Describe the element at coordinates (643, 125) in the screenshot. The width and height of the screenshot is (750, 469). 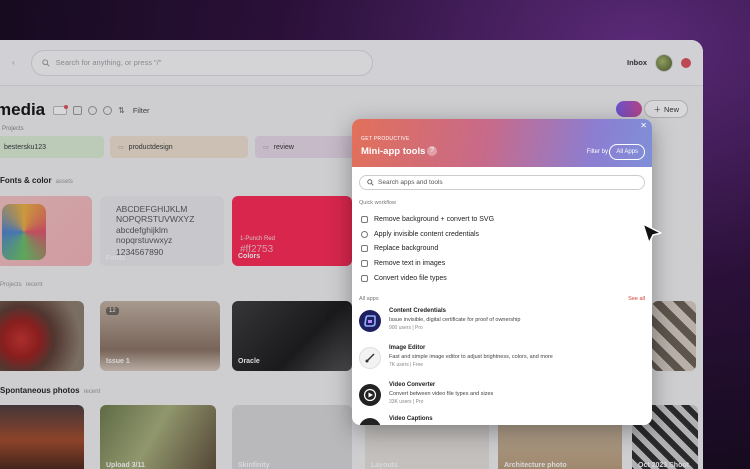
I see `close-icon: ✕` at that location.